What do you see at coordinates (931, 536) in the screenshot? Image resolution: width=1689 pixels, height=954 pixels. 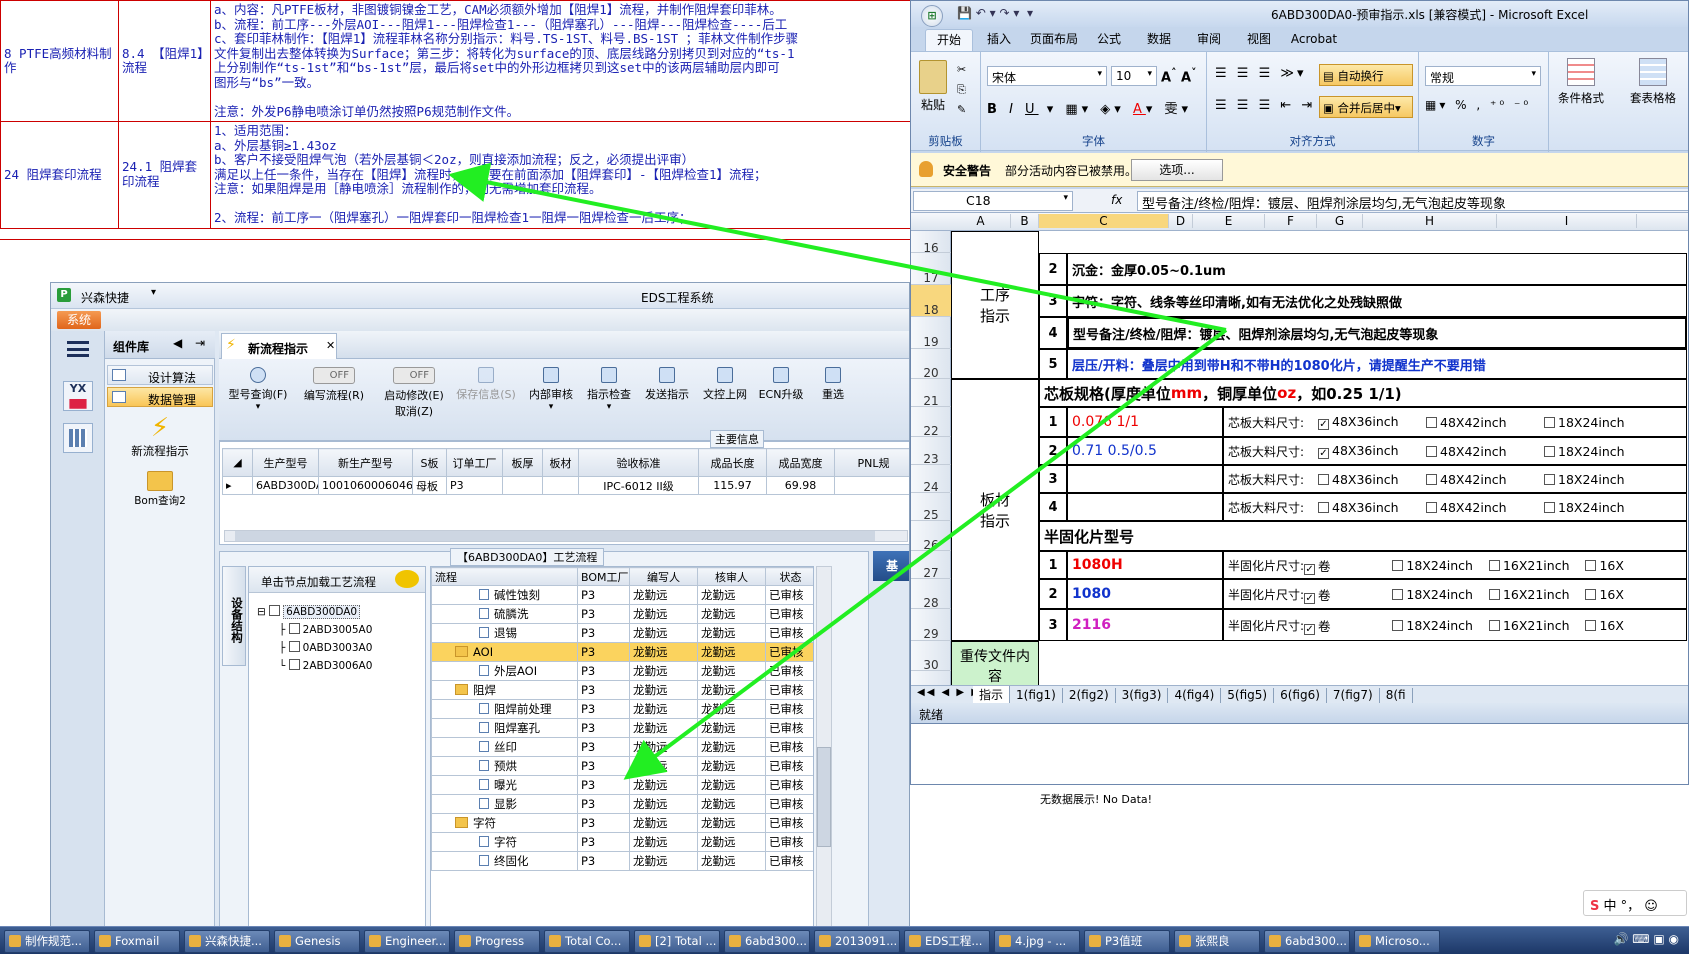 I see `row-header: 26` at bounding box center [931, 536].